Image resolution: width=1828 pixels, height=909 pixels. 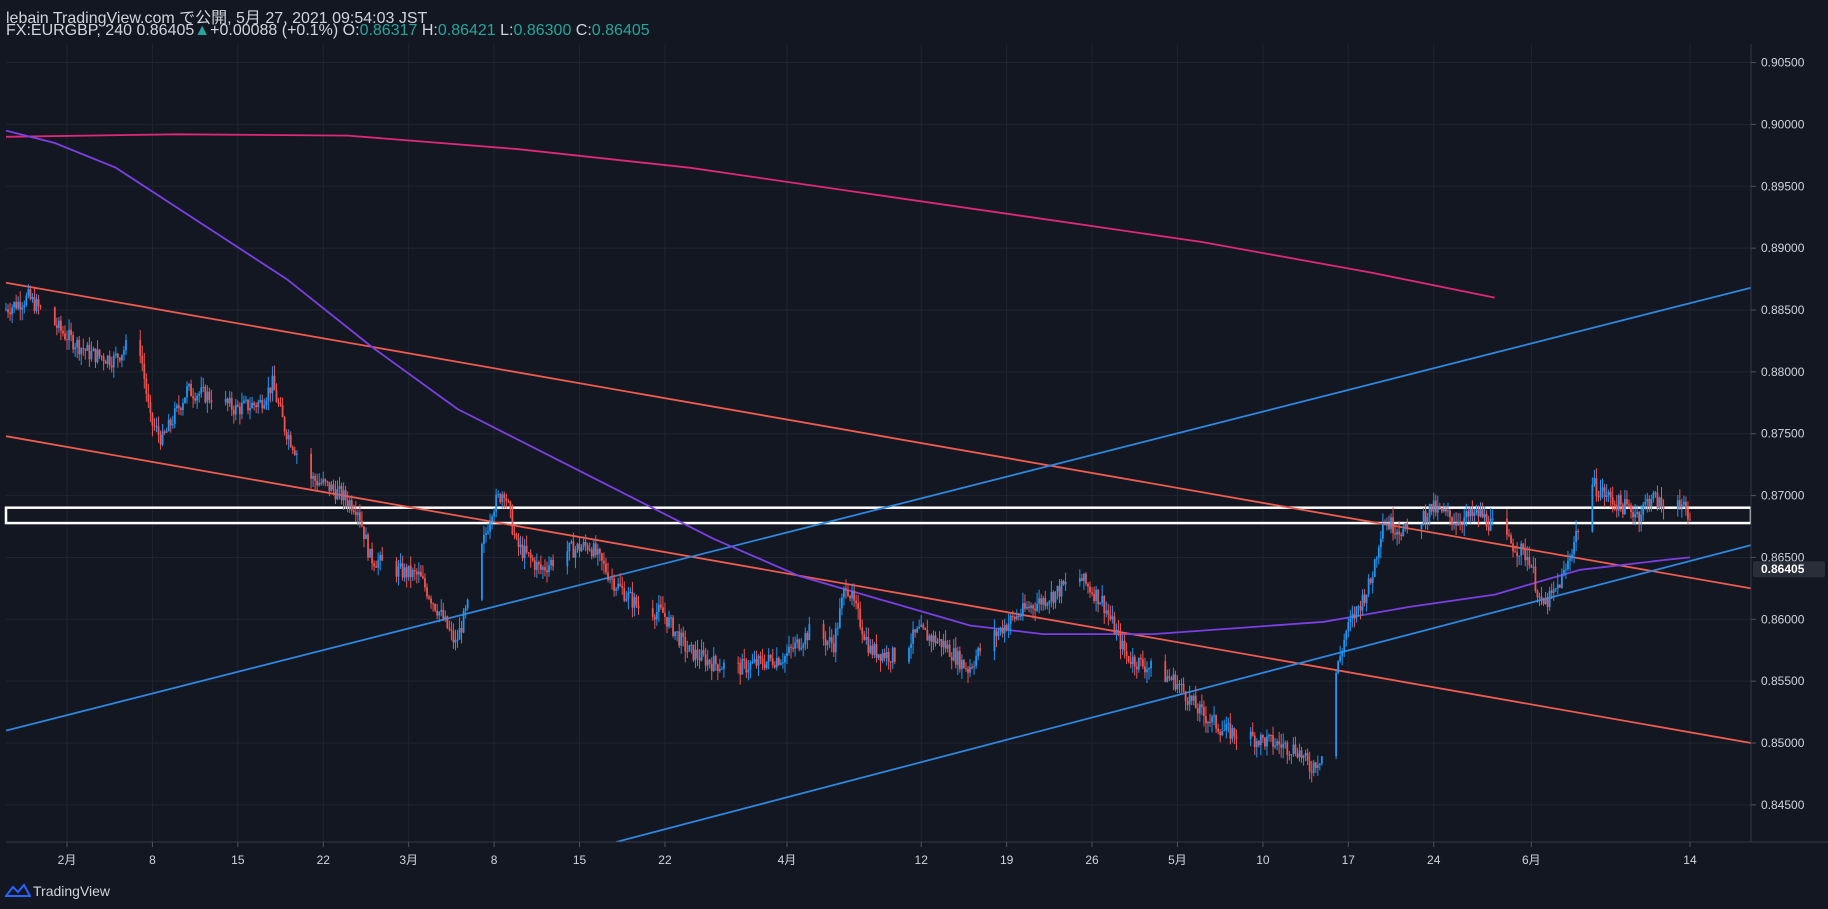 I want to click on tradingview-logo-icon, so click(x=18, y=890).